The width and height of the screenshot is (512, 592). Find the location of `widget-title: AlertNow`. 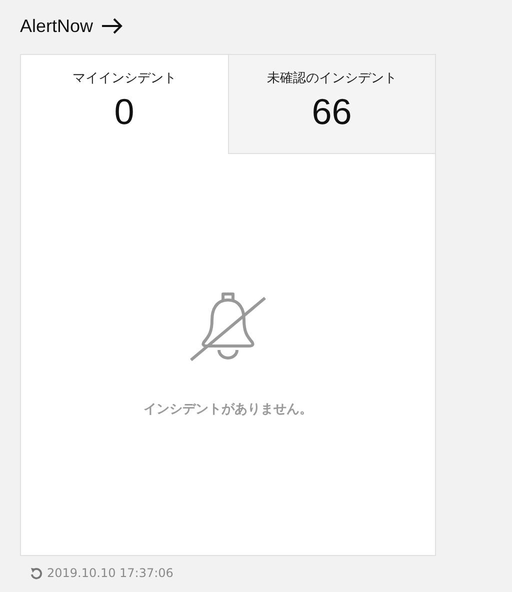

widget-title: AlertNow is located at coordinates (57, 26).